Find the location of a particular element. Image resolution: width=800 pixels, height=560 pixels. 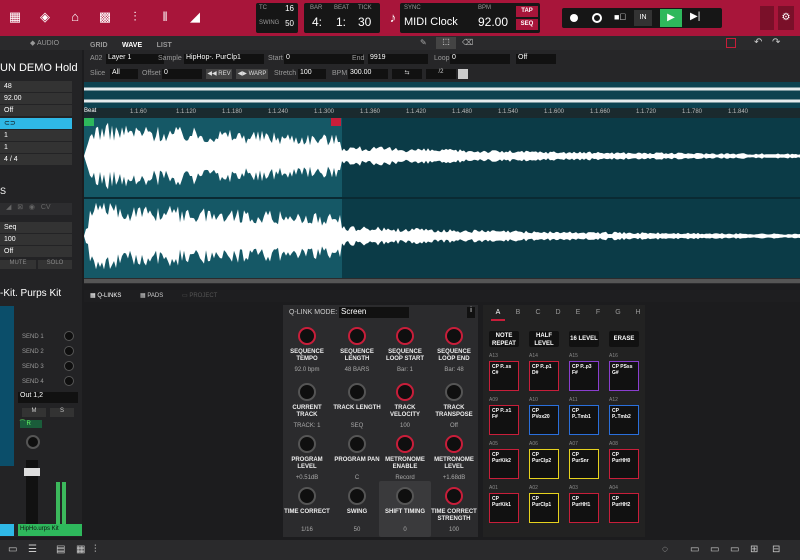

send-3-knob is located at coordinates (69, 366).